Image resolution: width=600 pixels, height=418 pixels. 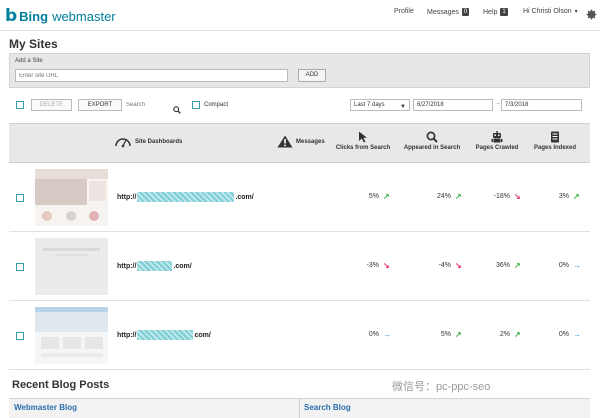 What do you see at coordinates (504, 334) in the screenshot?
I see `crawled-change: 2%` at bounding box center [504, 334].